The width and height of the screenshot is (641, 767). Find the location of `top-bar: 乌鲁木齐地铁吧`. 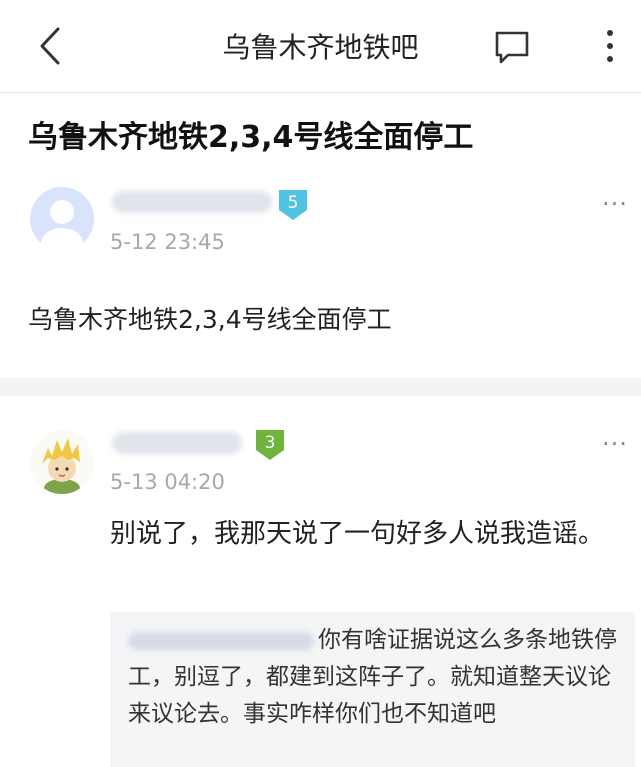

top-bar: 乌鲁木齐地铁吧 is located at coordinates (320, 46).